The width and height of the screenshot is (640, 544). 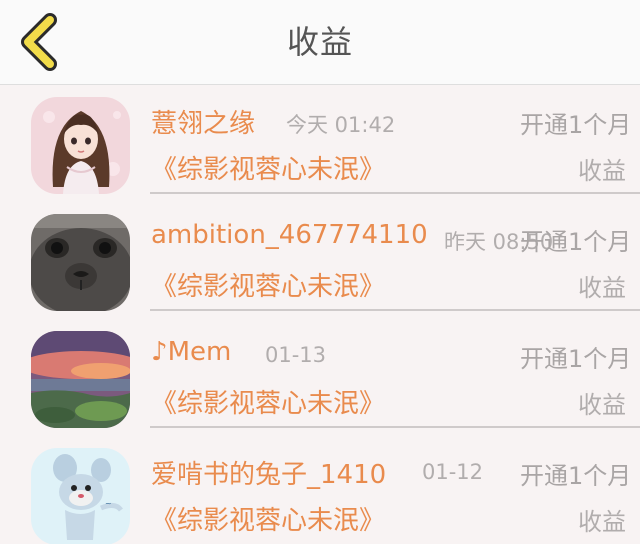 What do you see at coordinates (289, 235) in the screenshot?
I see `nickname: ambition_467774110` at bounding box center [289, 235].